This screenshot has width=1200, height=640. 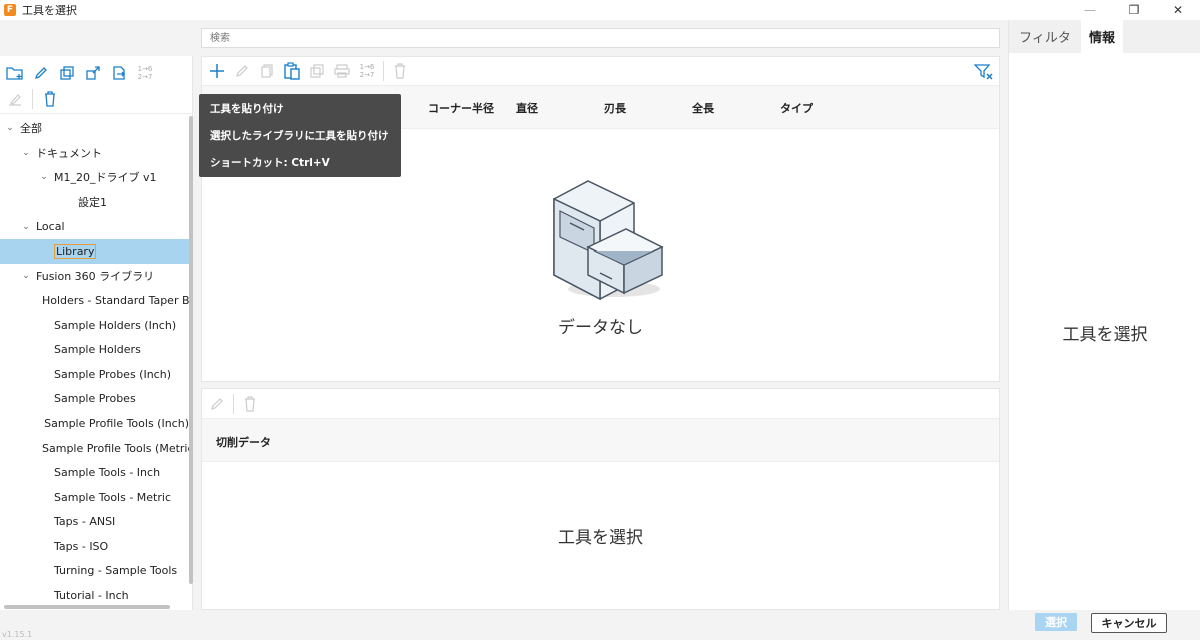 I want to click on no-data-message: データなし, so click(x=600, y=328).